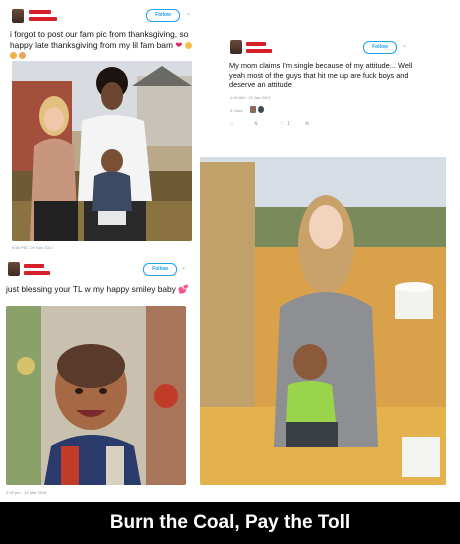 The width and height of the screenshot is (460, 544). What do you see at coordinates (26, 492) in the screenshot?
I see `tweet-timestamp: 3:59 pm - 13 Mar 2018` at bounding box center [26, 492].